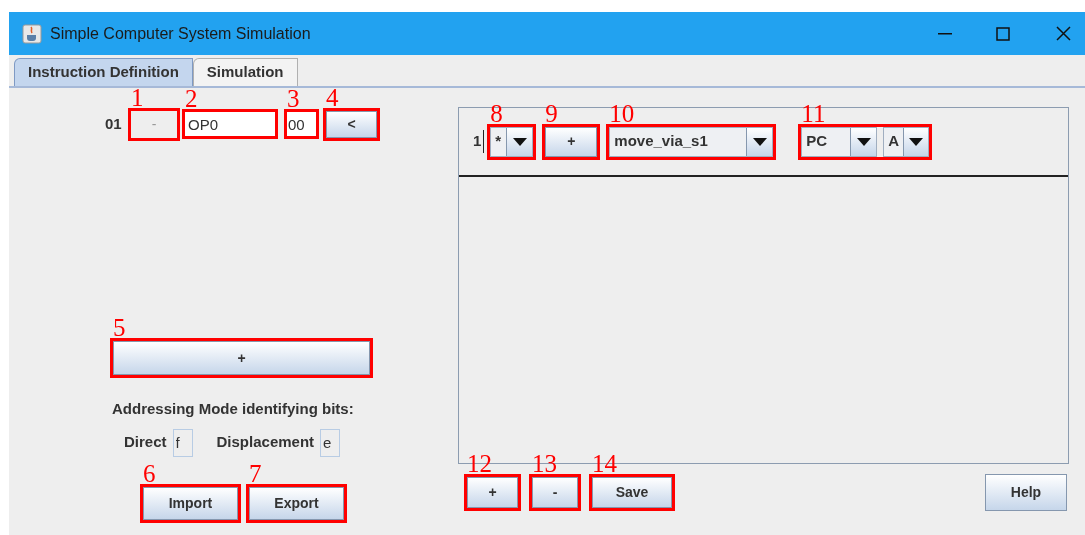  Describe the element at coordinates (233, 409) in the screenshot. I see `addressing-heading: Addressing Mode identifying bits:` at that location.